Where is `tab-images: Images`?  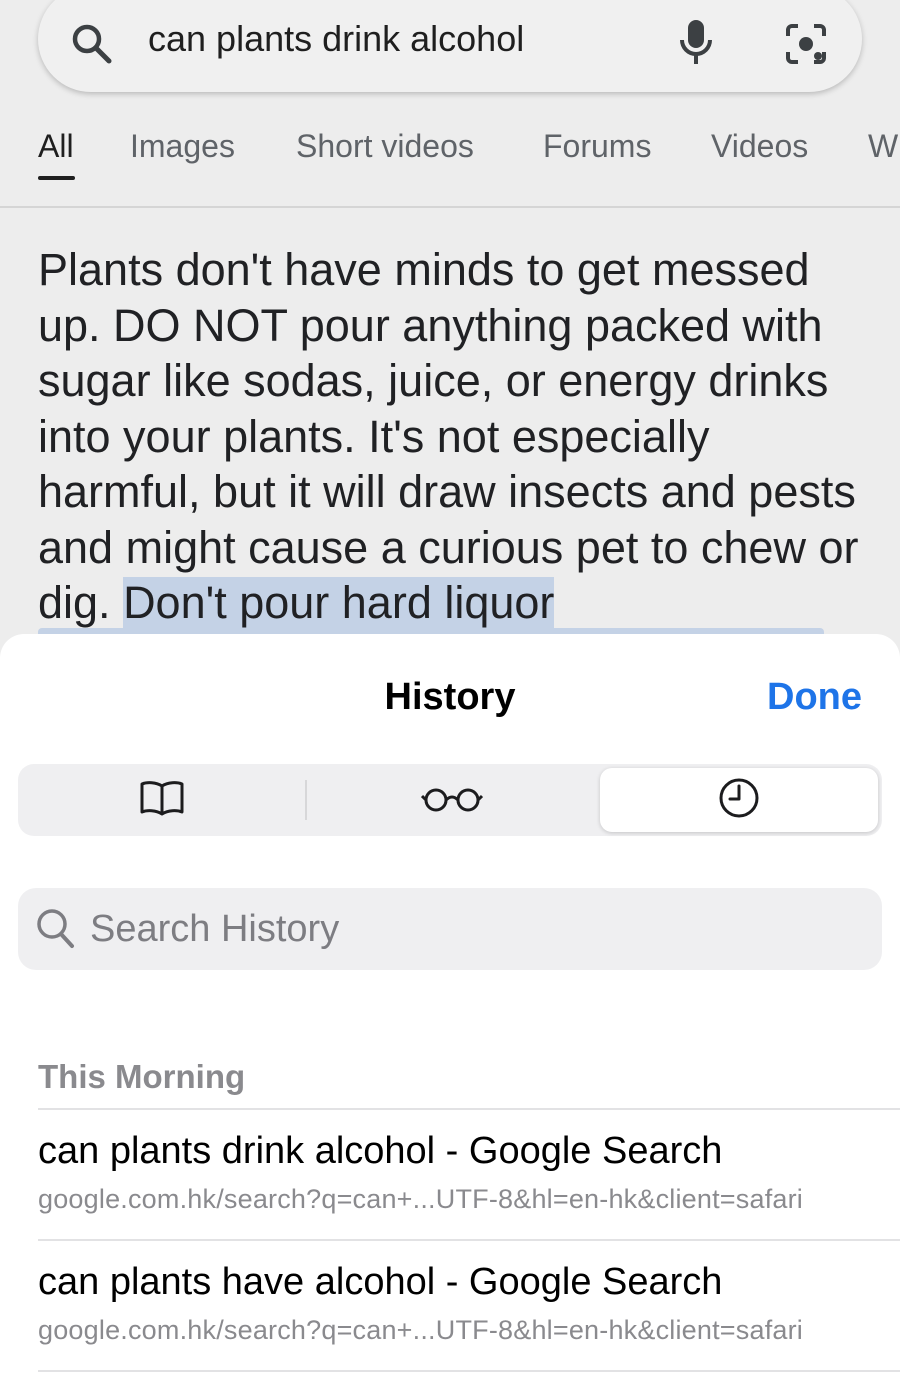
tab-images: Images is located at coordinates (182, 146).